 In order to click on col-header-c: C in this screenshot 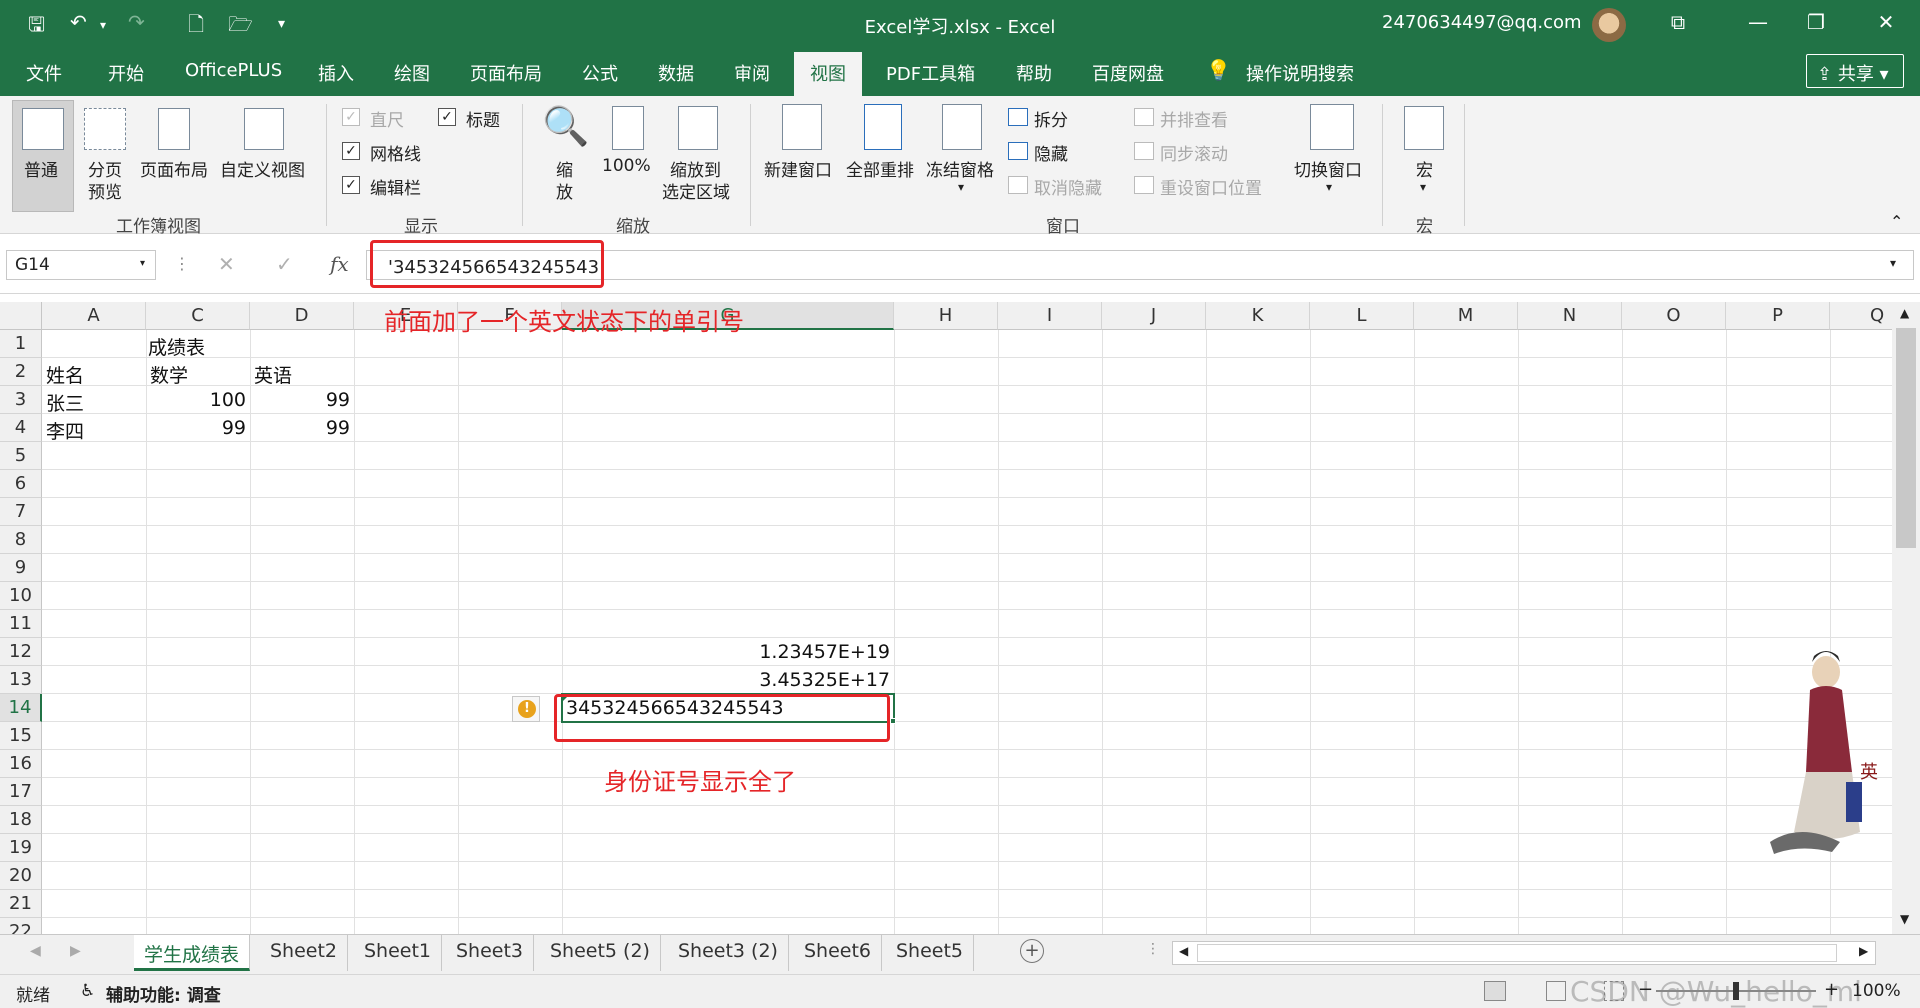, I will do `click(198, 316)`.